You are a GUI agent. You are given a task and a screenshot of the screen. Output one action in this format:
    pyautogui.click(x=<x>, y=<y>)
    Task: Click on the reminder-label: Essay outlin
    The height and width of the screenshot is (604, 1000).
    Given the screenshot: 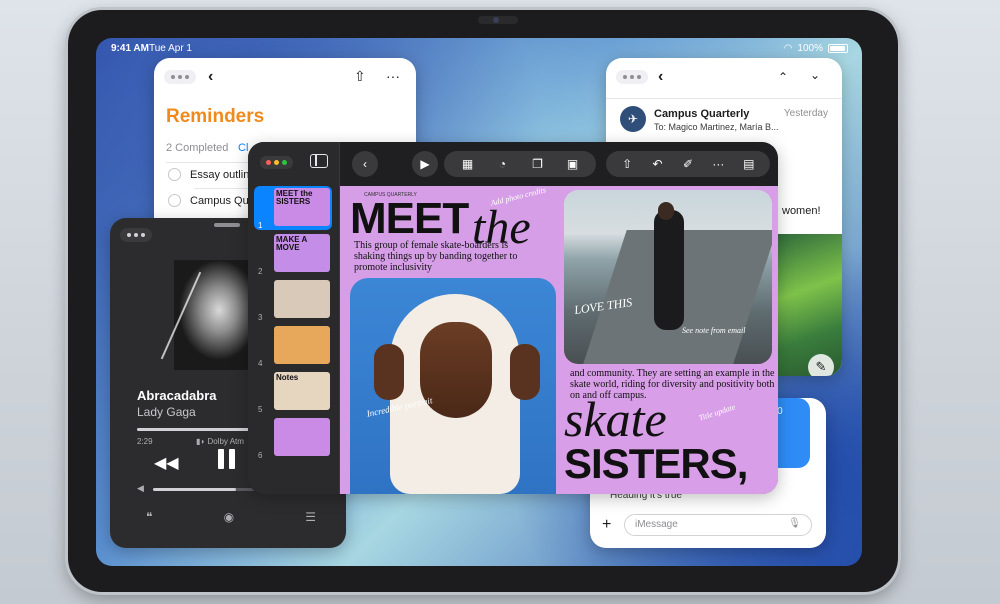 What is the action you would take?
    pyautogui.click(x=220, y=174)
    